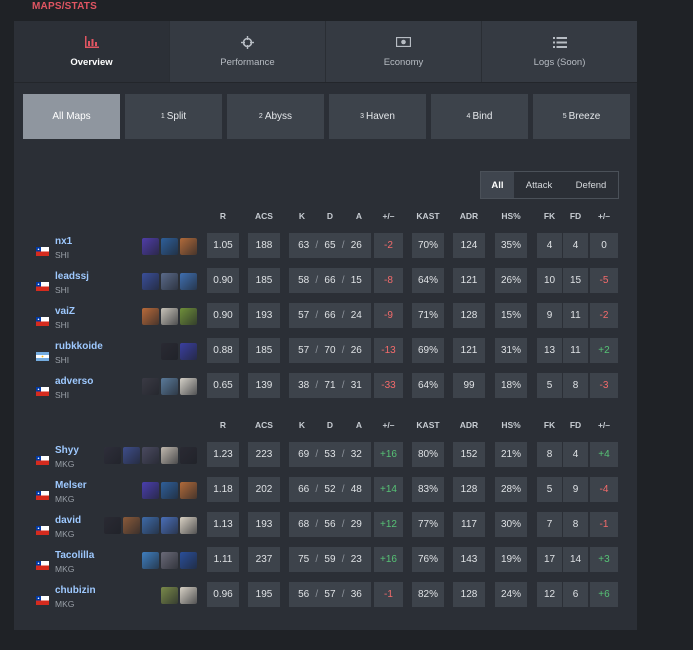 Image resolution: width=693 pixels, height=650 pixels. What do you see at coordinates (388, 489) in the screenshot?
I see `stat-value: +14` at bounding box center [388, 489].